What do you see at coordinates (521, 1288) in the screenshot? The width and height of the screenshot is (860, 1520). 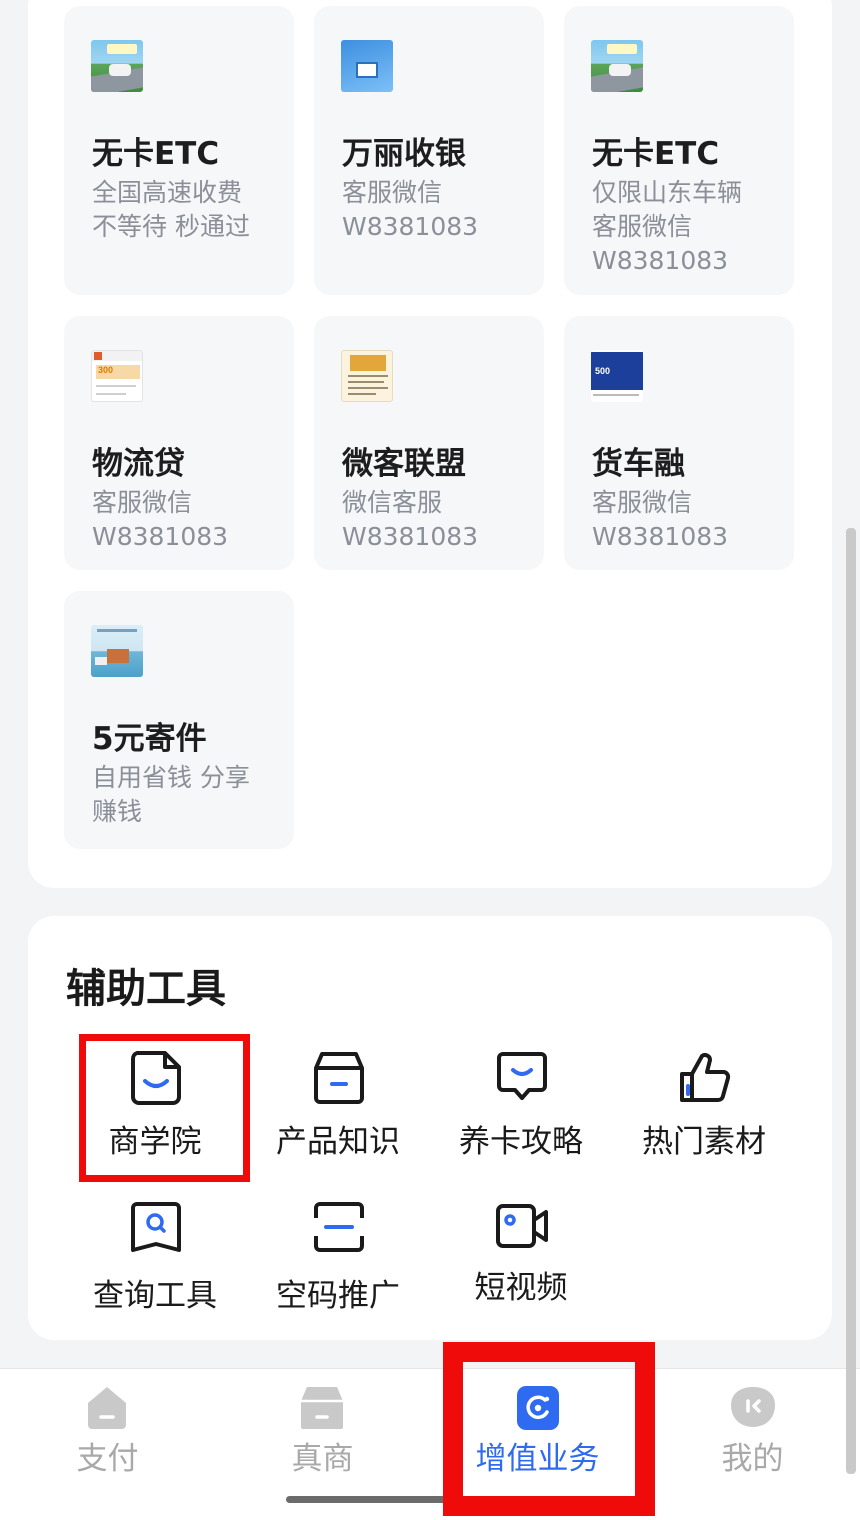 I see `tool-label: 短视频` at bounding box center [521, 1288].